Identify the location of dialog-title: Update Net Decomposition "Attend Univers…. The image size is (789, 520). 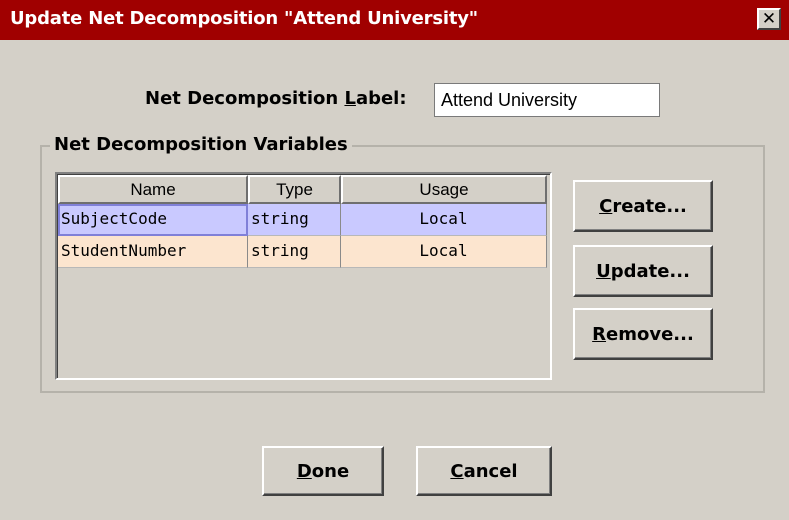
(244, 18).